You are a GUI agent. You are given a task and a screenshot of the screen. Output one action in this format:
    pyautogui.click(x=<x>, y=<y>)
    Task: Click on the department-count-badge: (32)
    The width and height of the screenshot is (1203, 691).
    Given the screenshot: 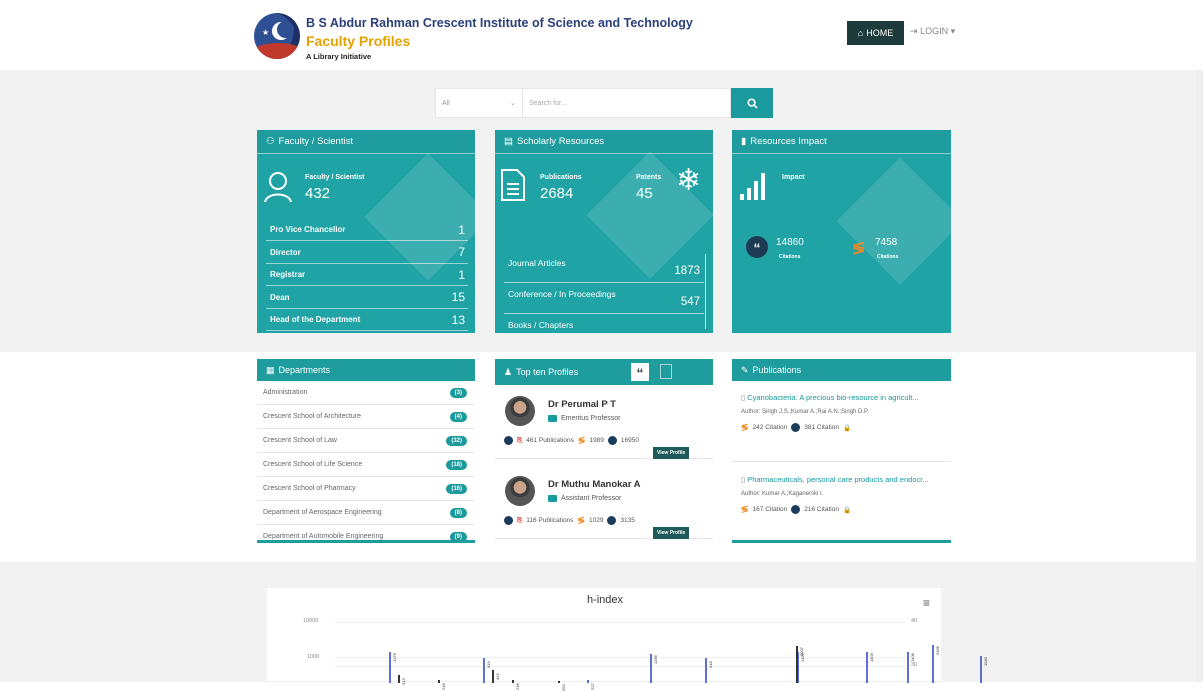 What is the action you would take?
    pyautogui.click(x=456, y=440)
    